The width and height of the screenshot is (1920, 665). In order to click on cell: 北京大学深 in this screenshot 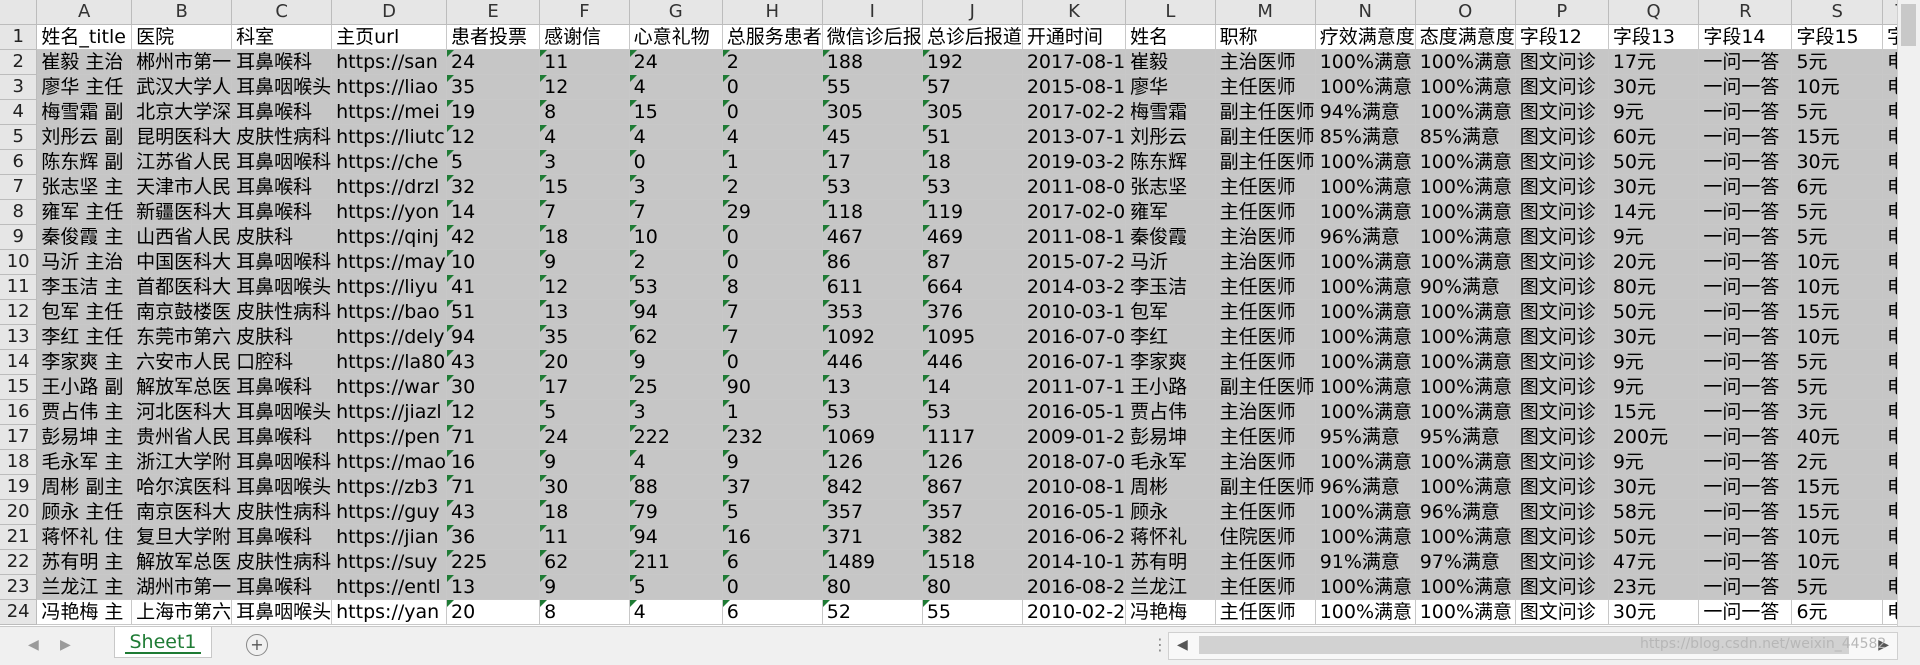, I will do `click(182, 112)`.